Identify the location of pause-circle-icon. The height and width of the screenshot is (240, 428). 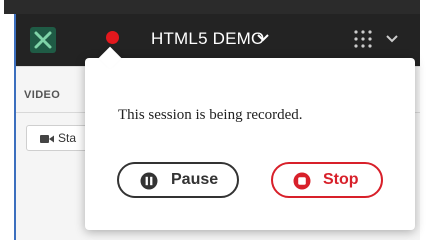
(149, 181).